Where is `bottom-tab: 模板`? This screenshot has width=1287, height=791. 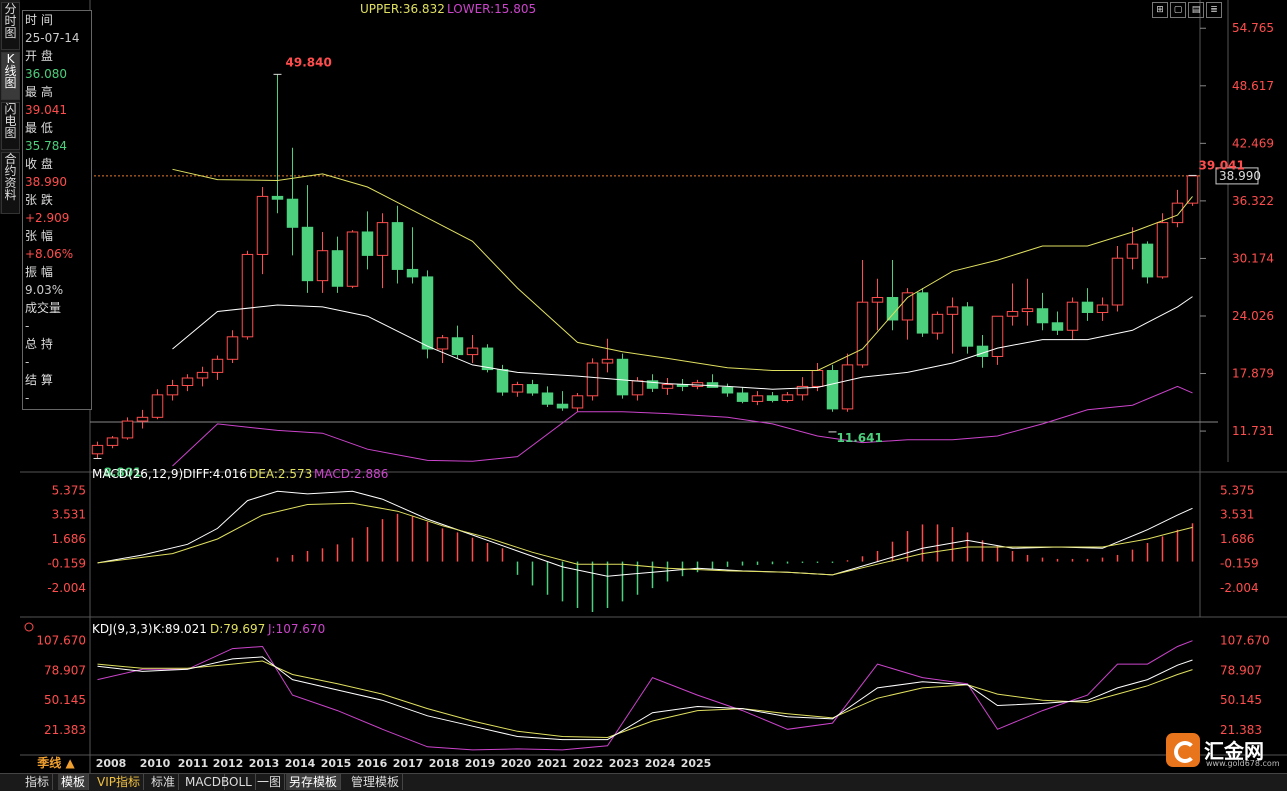 bottom-tab: 模板 is located at coordinates (74, 782).